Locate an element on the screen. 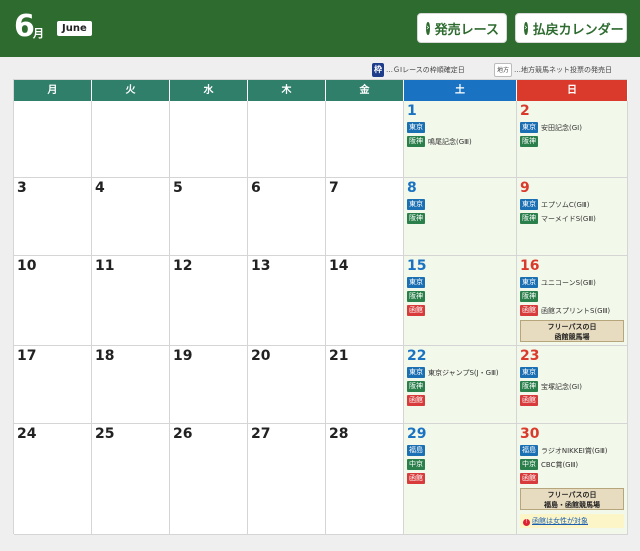 Image resolution: width=640 pixels, height=551 pixels. race-name-link: ラジオNIKKEI賞(GⅢ) is located at coordinates (574, 451).